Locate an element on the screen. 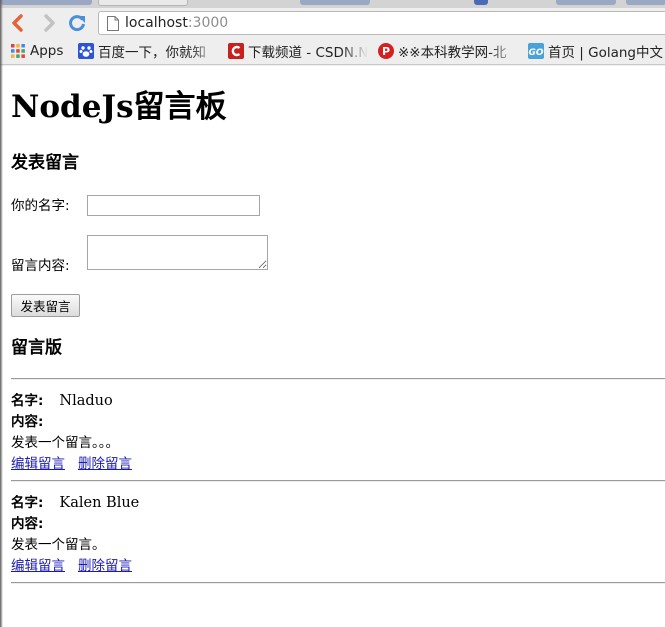 The image size is (665, 627). go-icon: GO is located at coordinates (536, 51).